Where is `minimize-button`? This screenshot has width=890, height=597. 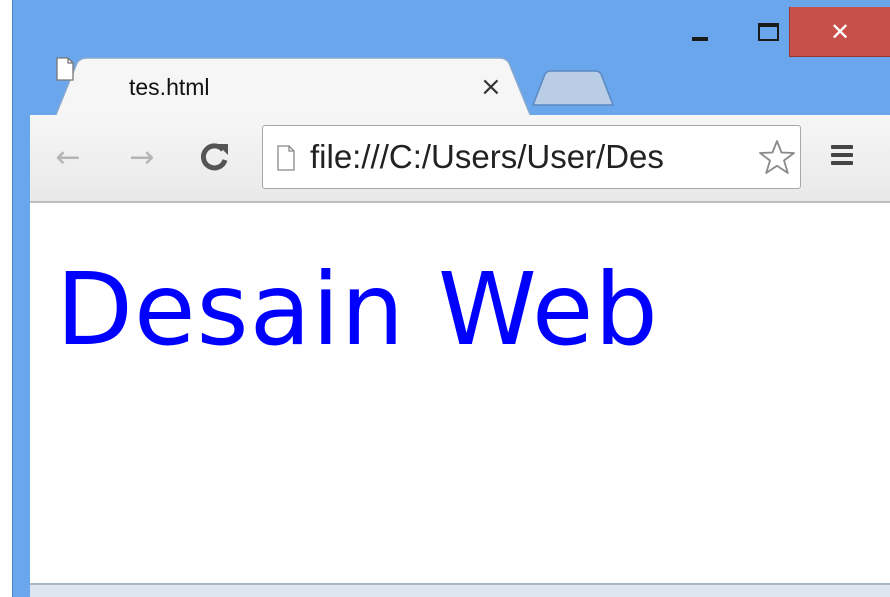
minimize-button is located at coordinates (700, 32).